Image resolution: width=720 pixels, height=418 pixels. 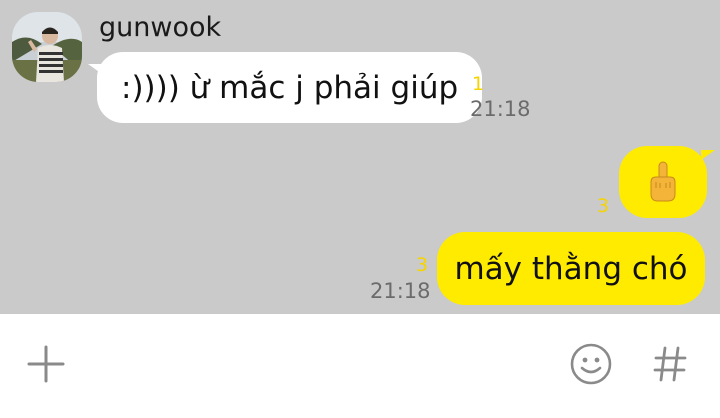 What do you see at coordinates (322, 365) in the screenshot?
I see `message-input` at bounding box center [322, 365].